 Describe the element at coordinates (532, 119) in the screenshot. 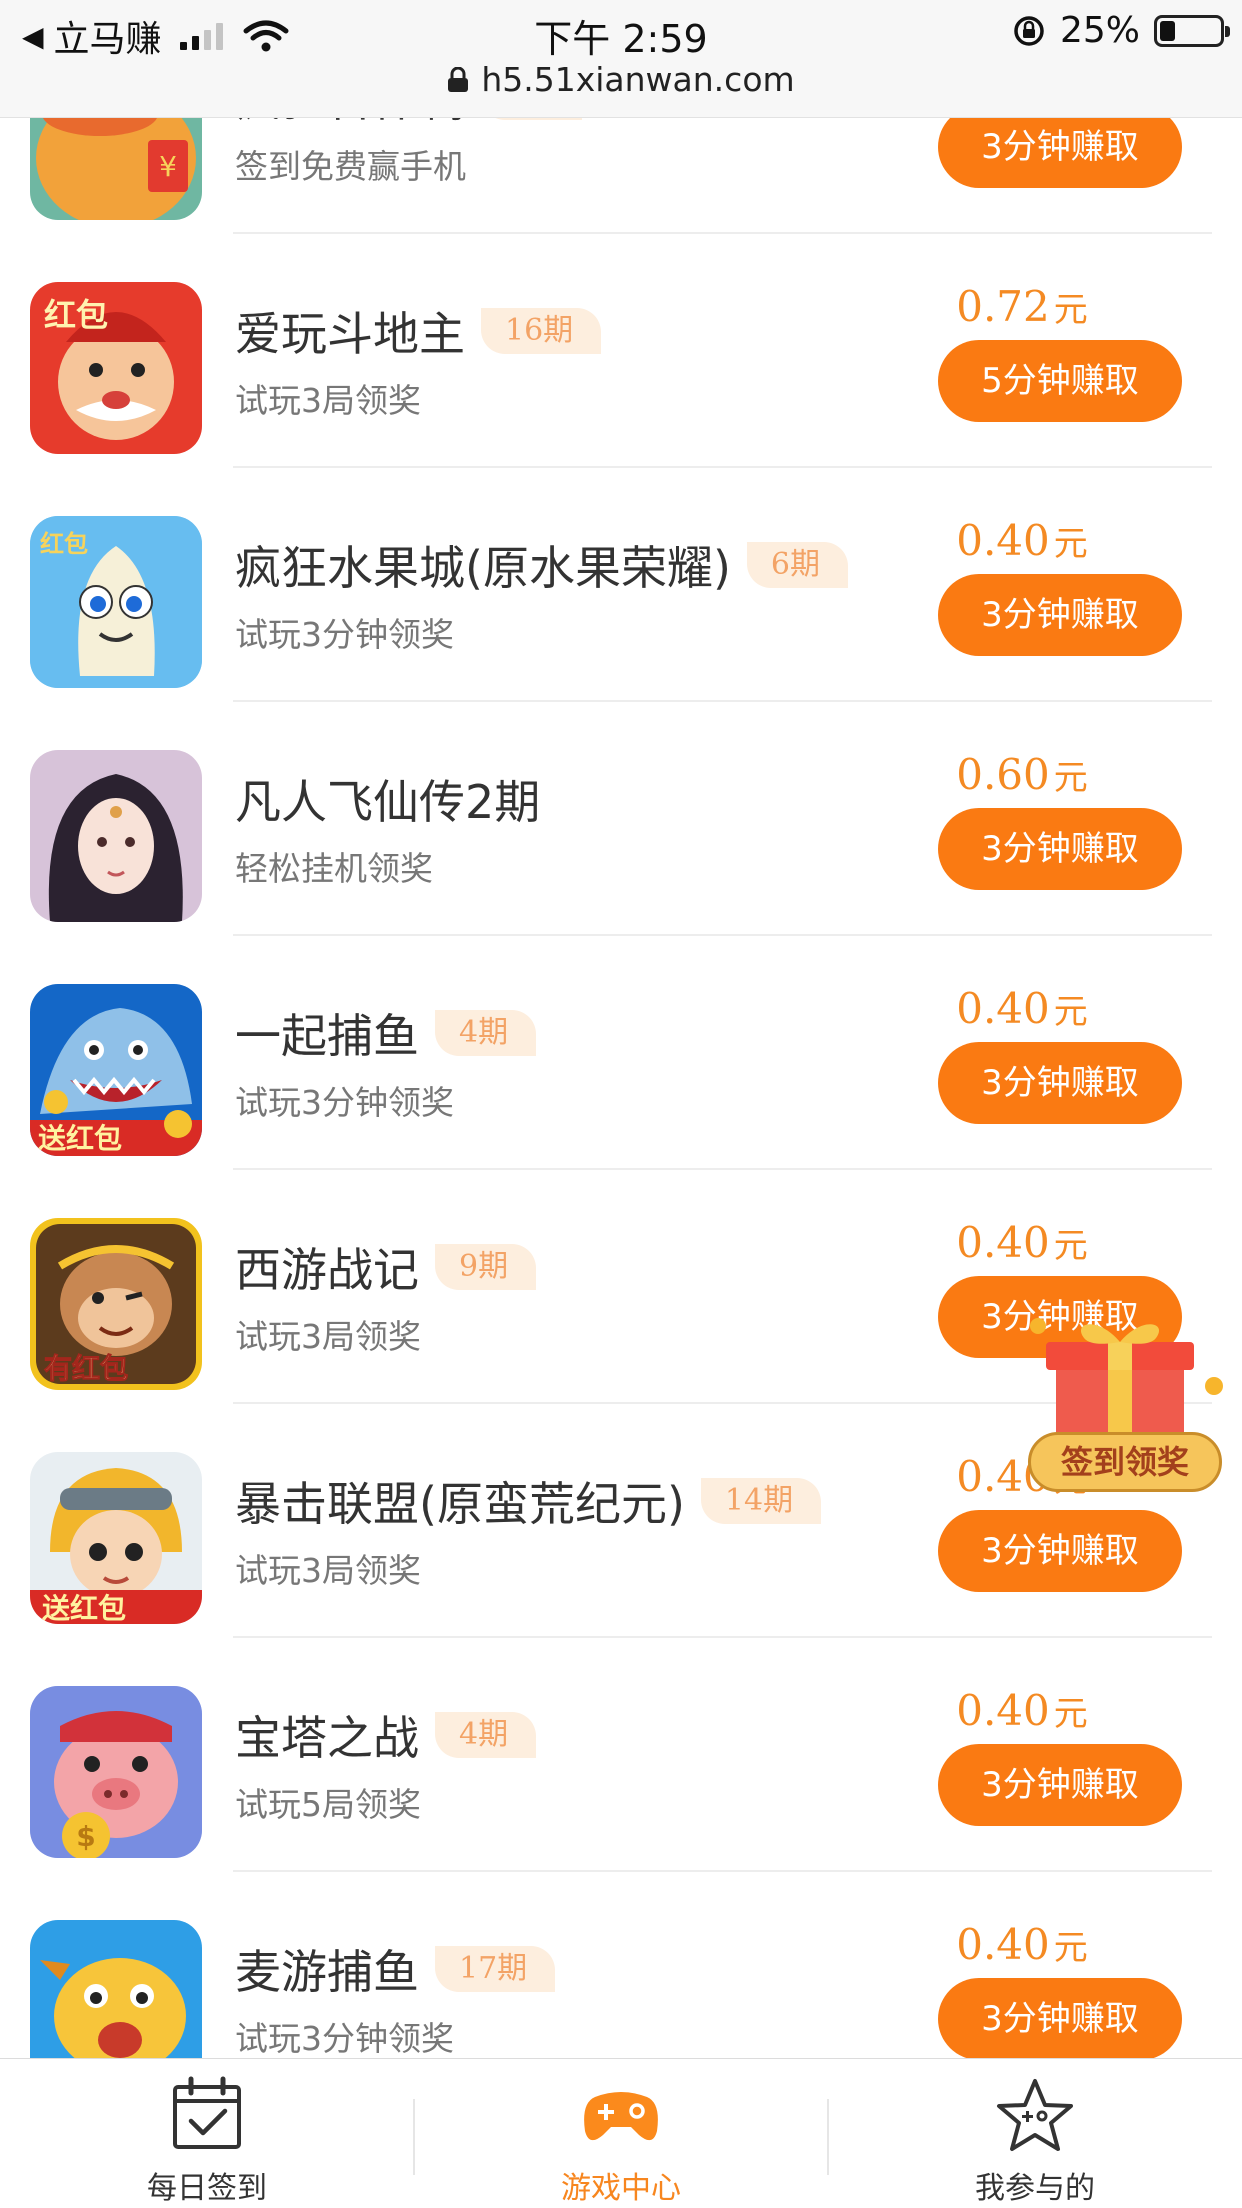

I see `issue-badge: 1期` at that location.